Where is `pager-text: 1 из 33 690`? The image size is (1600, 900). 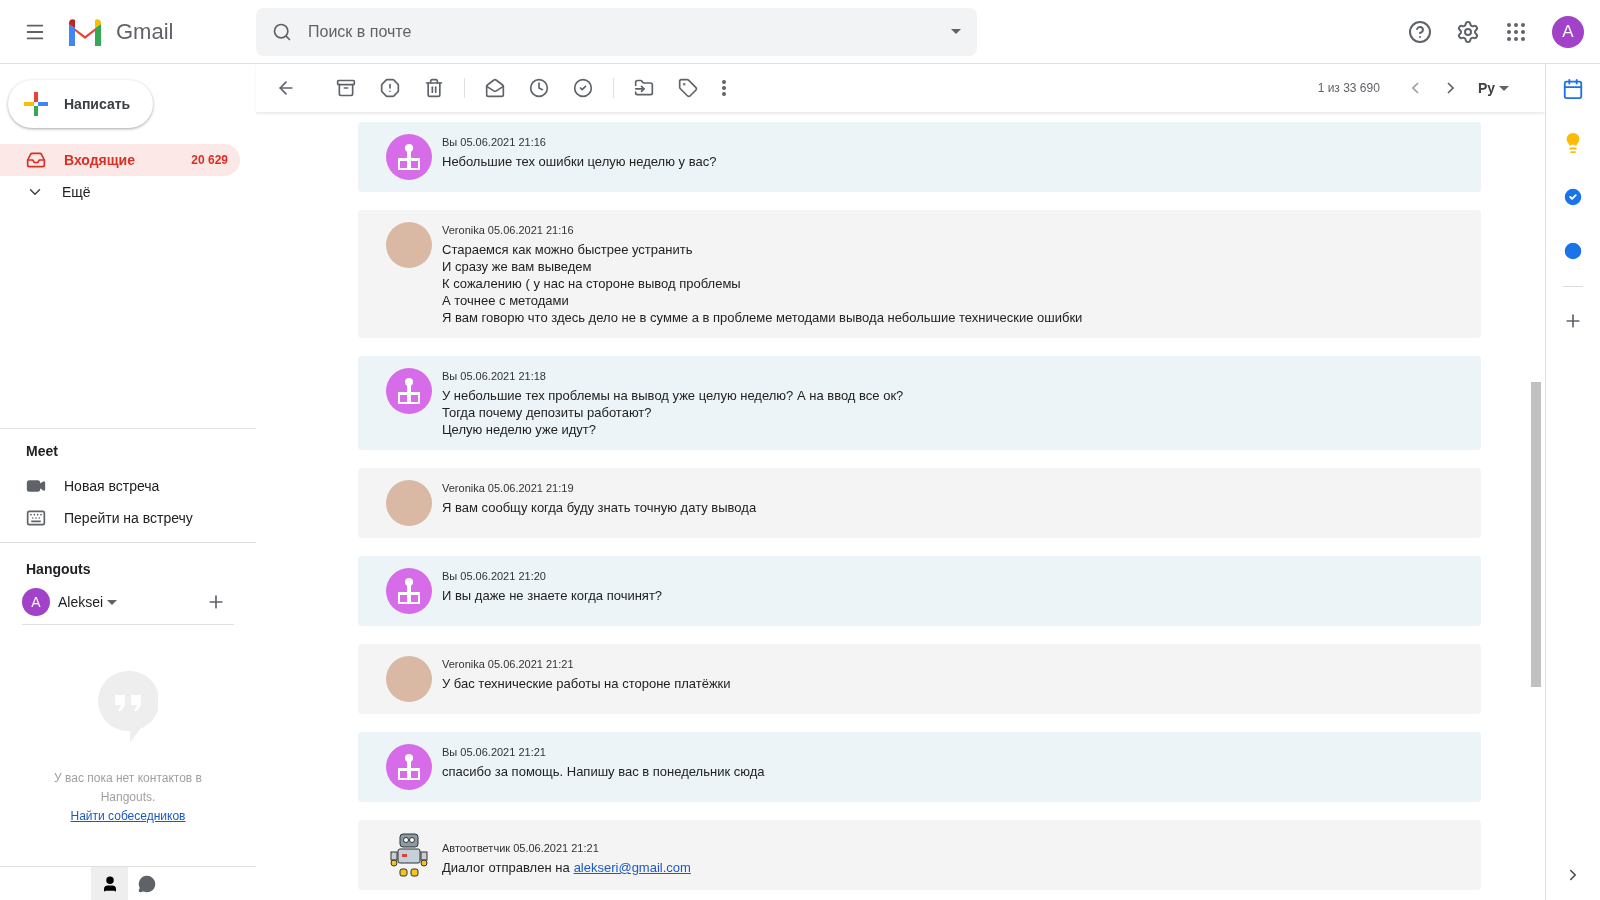 pager-text: 1 из 33 690 is located at coordinates (1348, 88).